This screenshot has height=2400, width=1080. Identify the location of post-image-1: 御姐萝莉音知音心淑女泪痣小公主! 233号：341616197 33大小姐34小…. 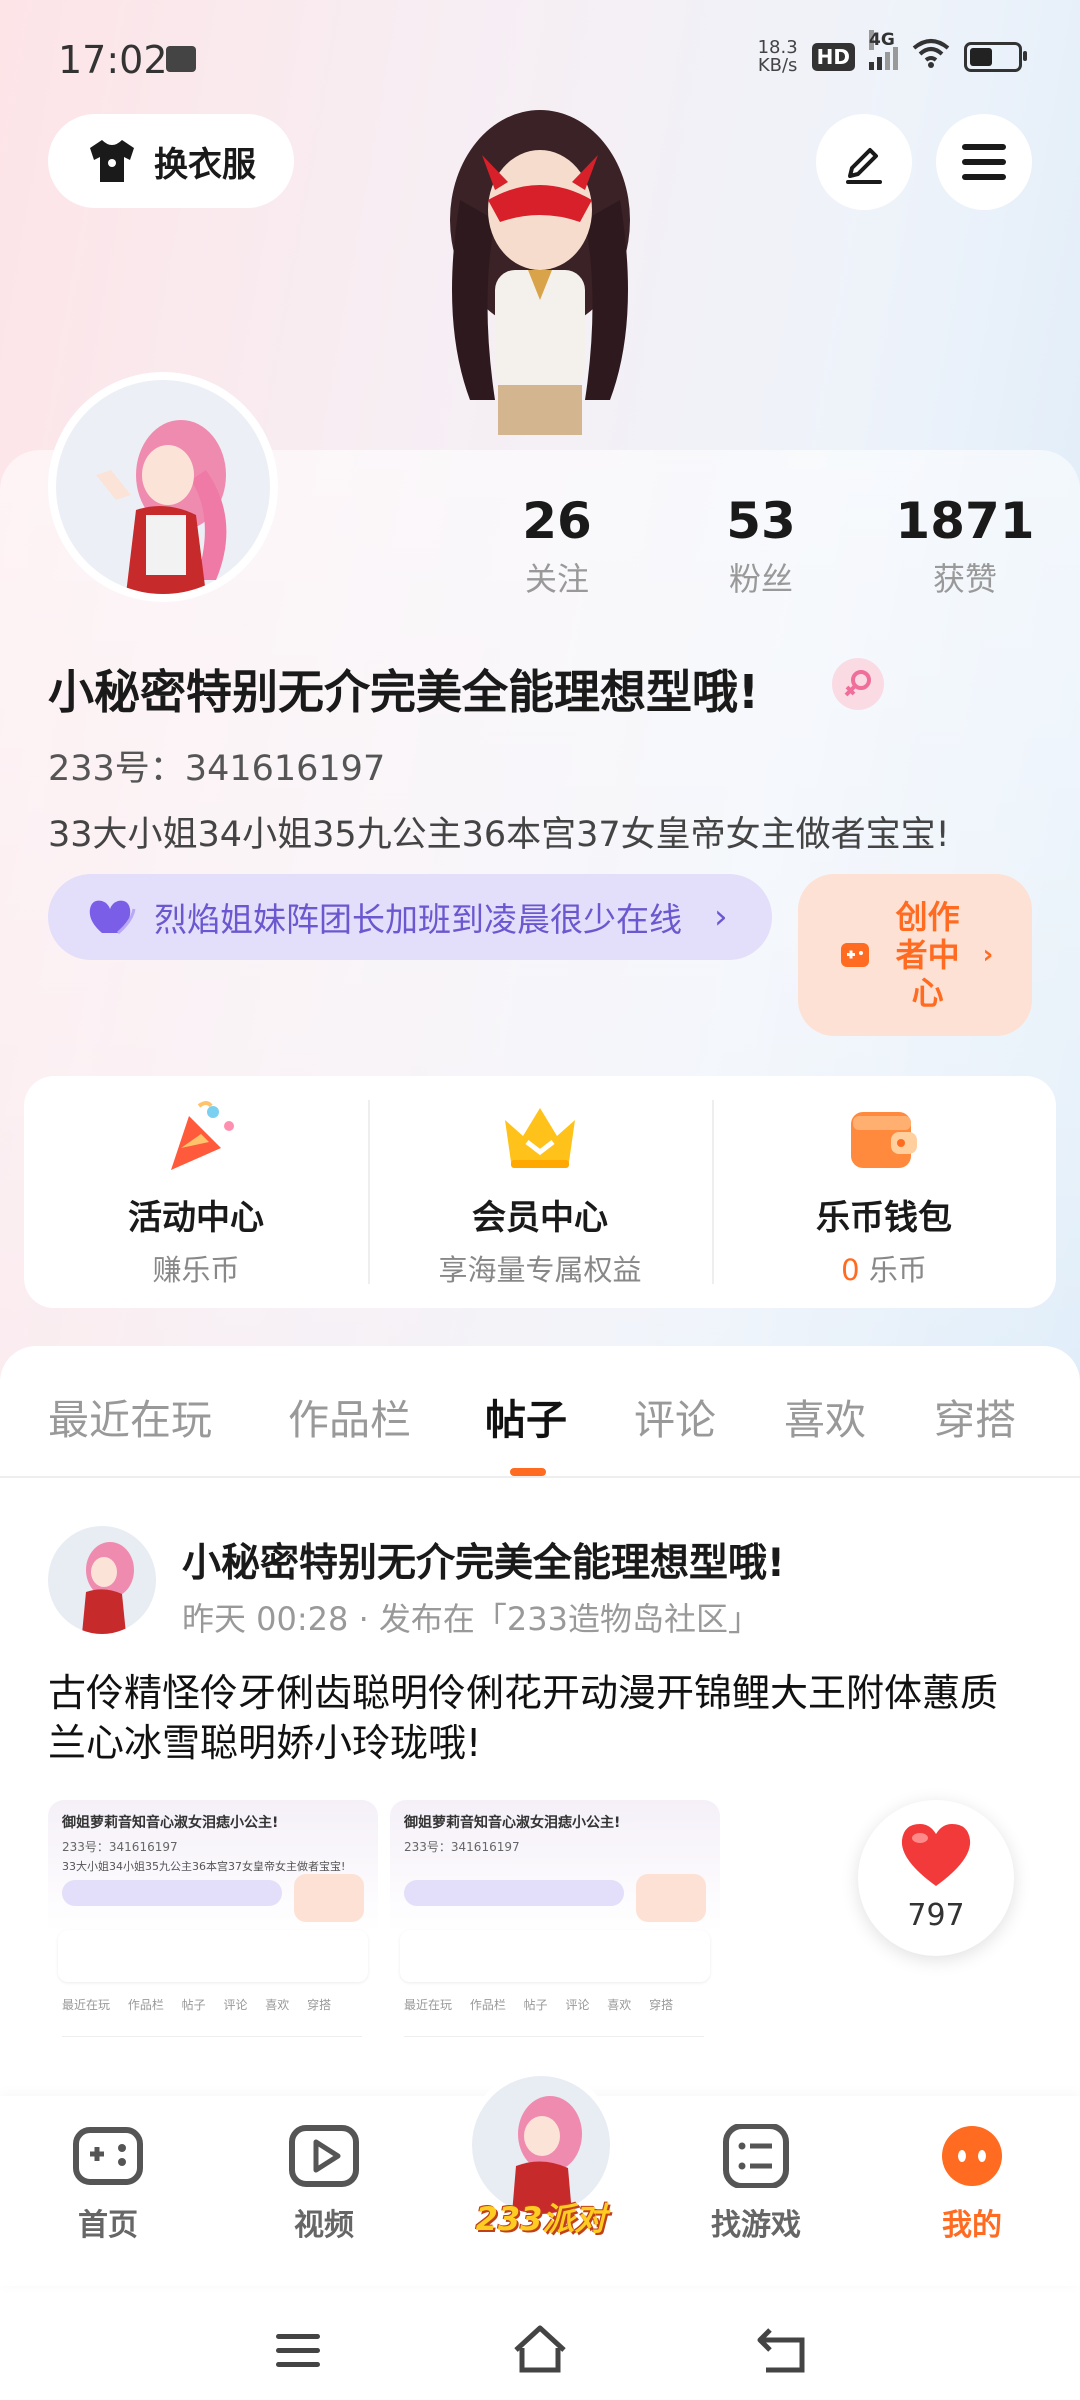
(213, 1965).